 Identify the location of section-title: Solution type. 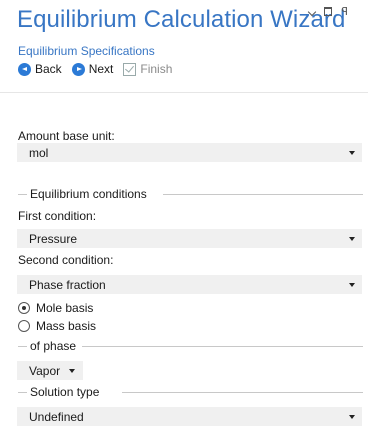
(67, 392).